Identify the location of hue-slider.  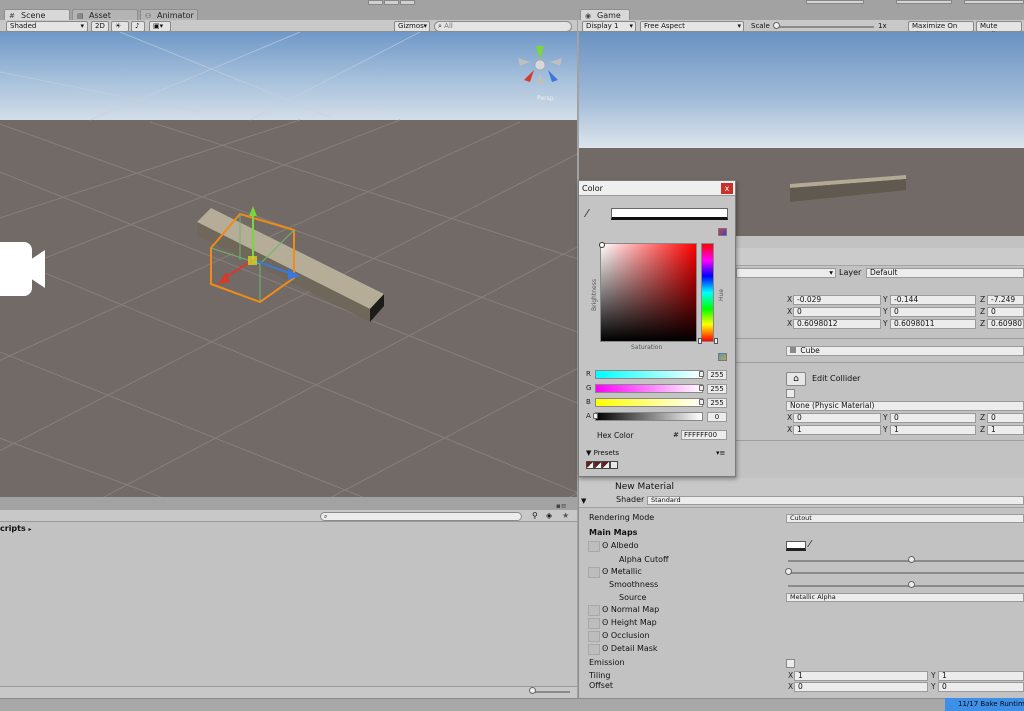
(707, 292).